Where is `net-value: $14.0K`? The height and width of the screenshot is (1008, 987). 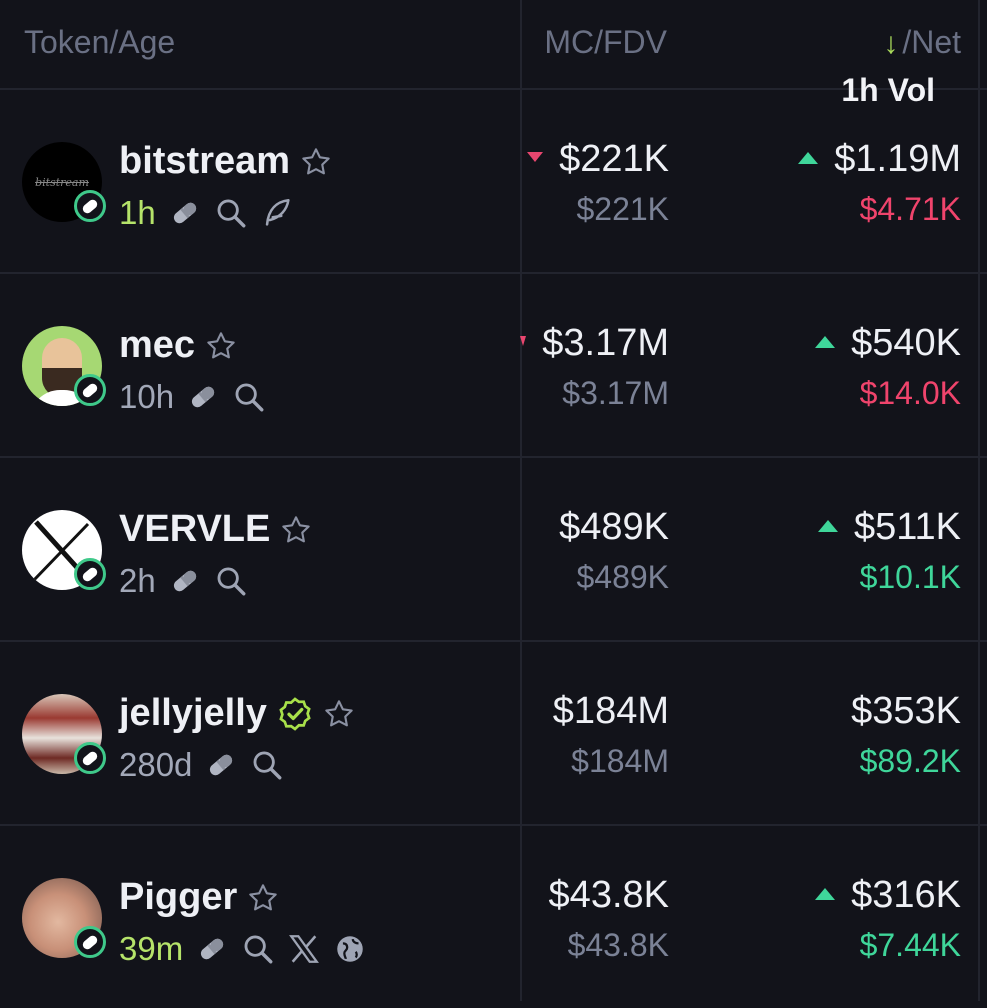
net-value: $14.0K is located at coordinates (910, 393).